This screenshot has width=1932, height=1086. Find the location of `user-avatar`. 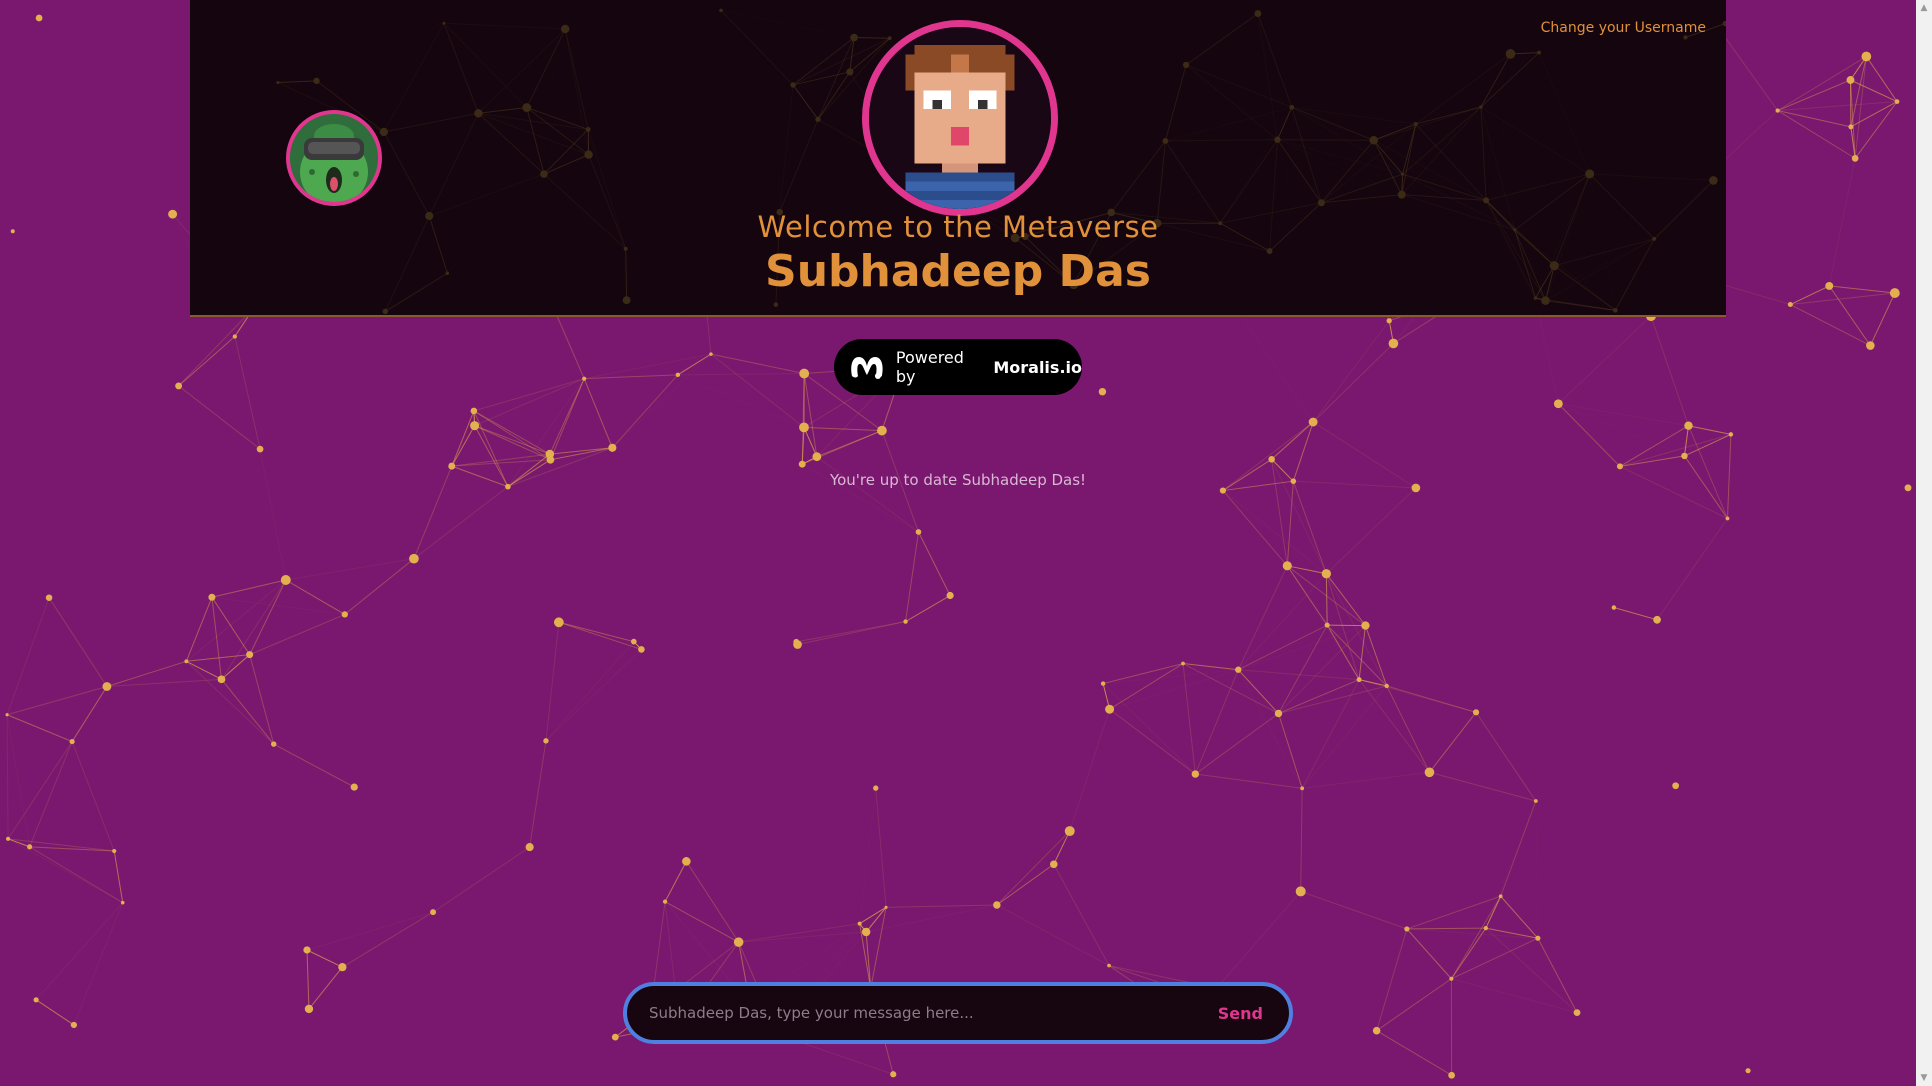

user-avatar is located at coordinates (960, 118).